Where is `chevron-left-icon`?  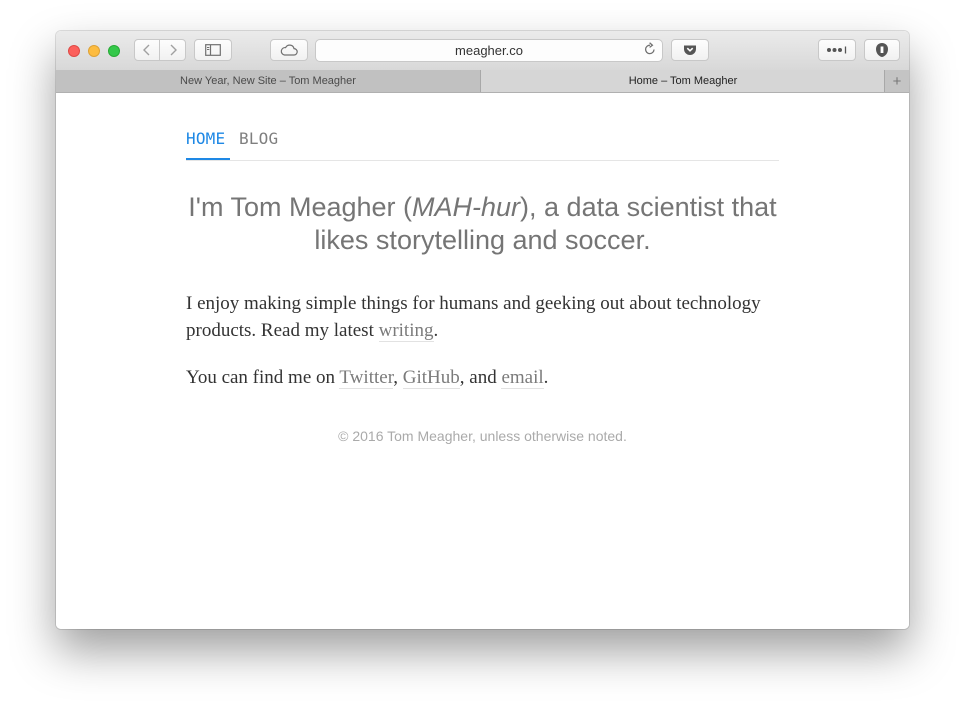
chevron-left-icon is located at coordinates (146, 50).